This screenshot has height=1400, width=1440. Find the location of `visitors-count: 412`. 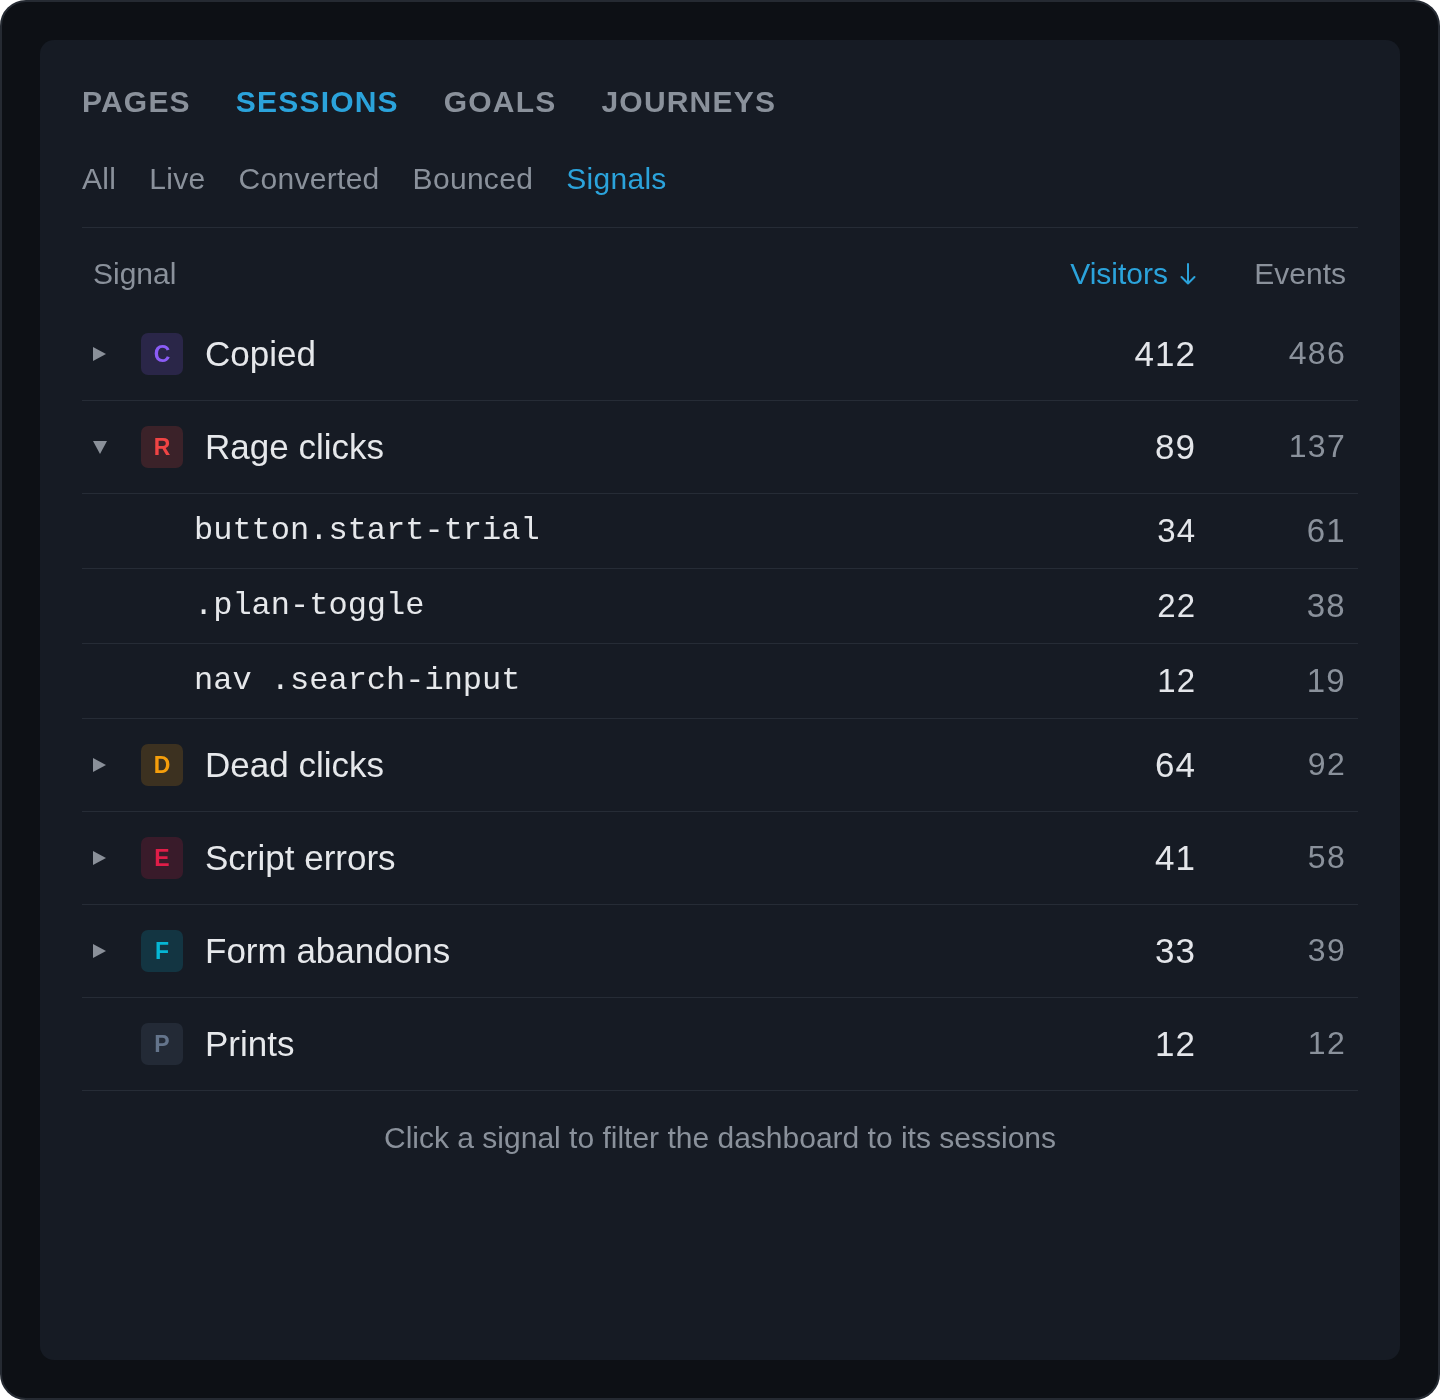

visitors-count: 412 is located at coordinates (1165, 354).